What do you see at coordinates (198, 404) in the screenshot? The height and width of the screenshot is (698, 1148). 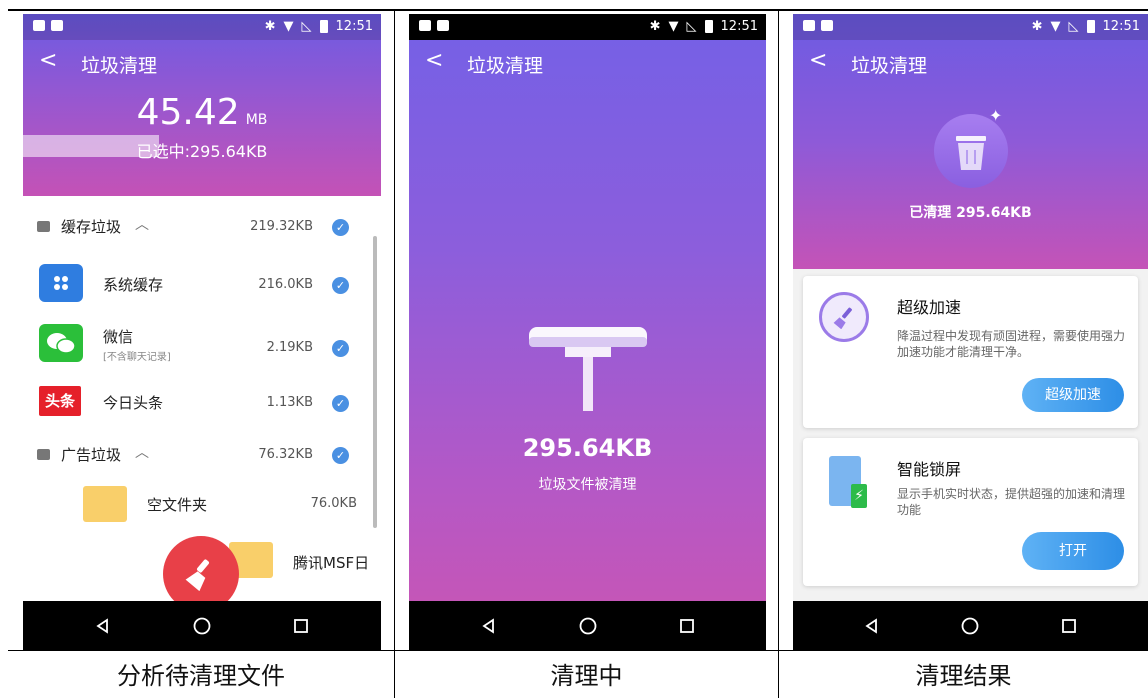 I see `list-item: 头条 今日头条 1.13KB ✓` at bounding box center [198, 404].